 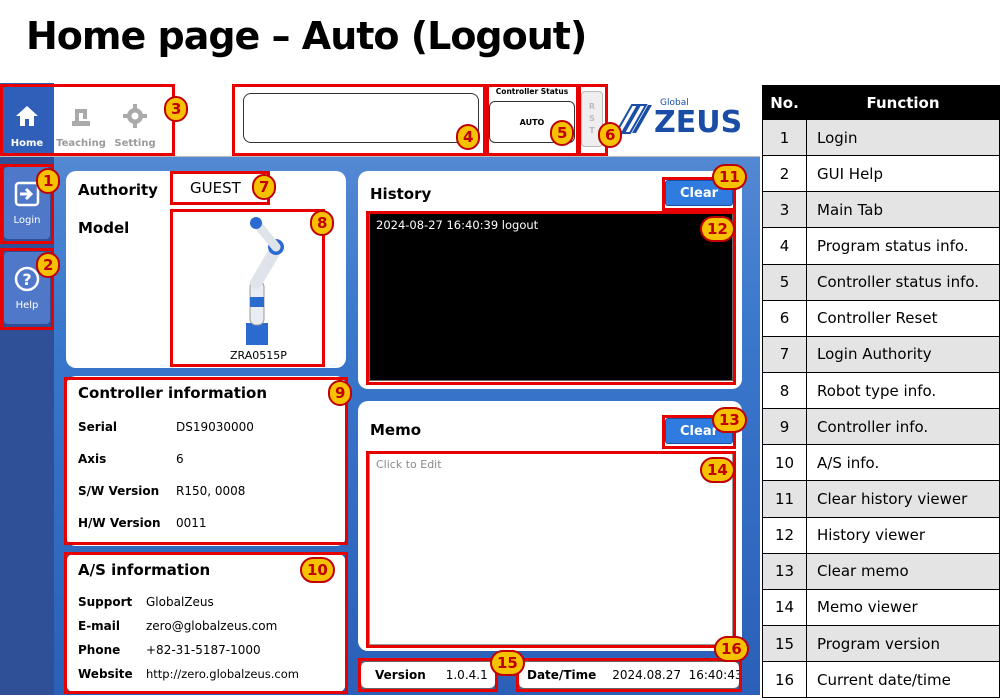 I want to click on table-row: 9 Controller info., so click(x=881, y=427).